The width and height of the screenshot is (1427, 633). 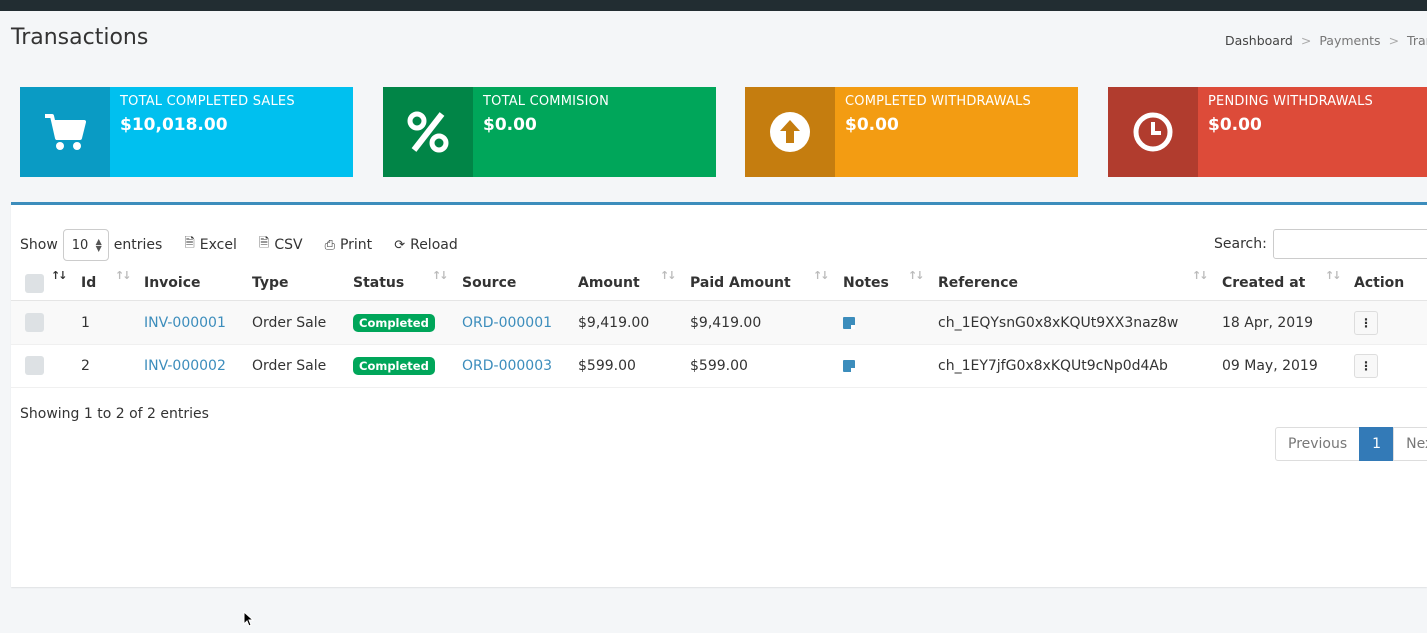 I want to click on breadcrumb-dashboard: Dashboard, so click(x=1259, y=40).